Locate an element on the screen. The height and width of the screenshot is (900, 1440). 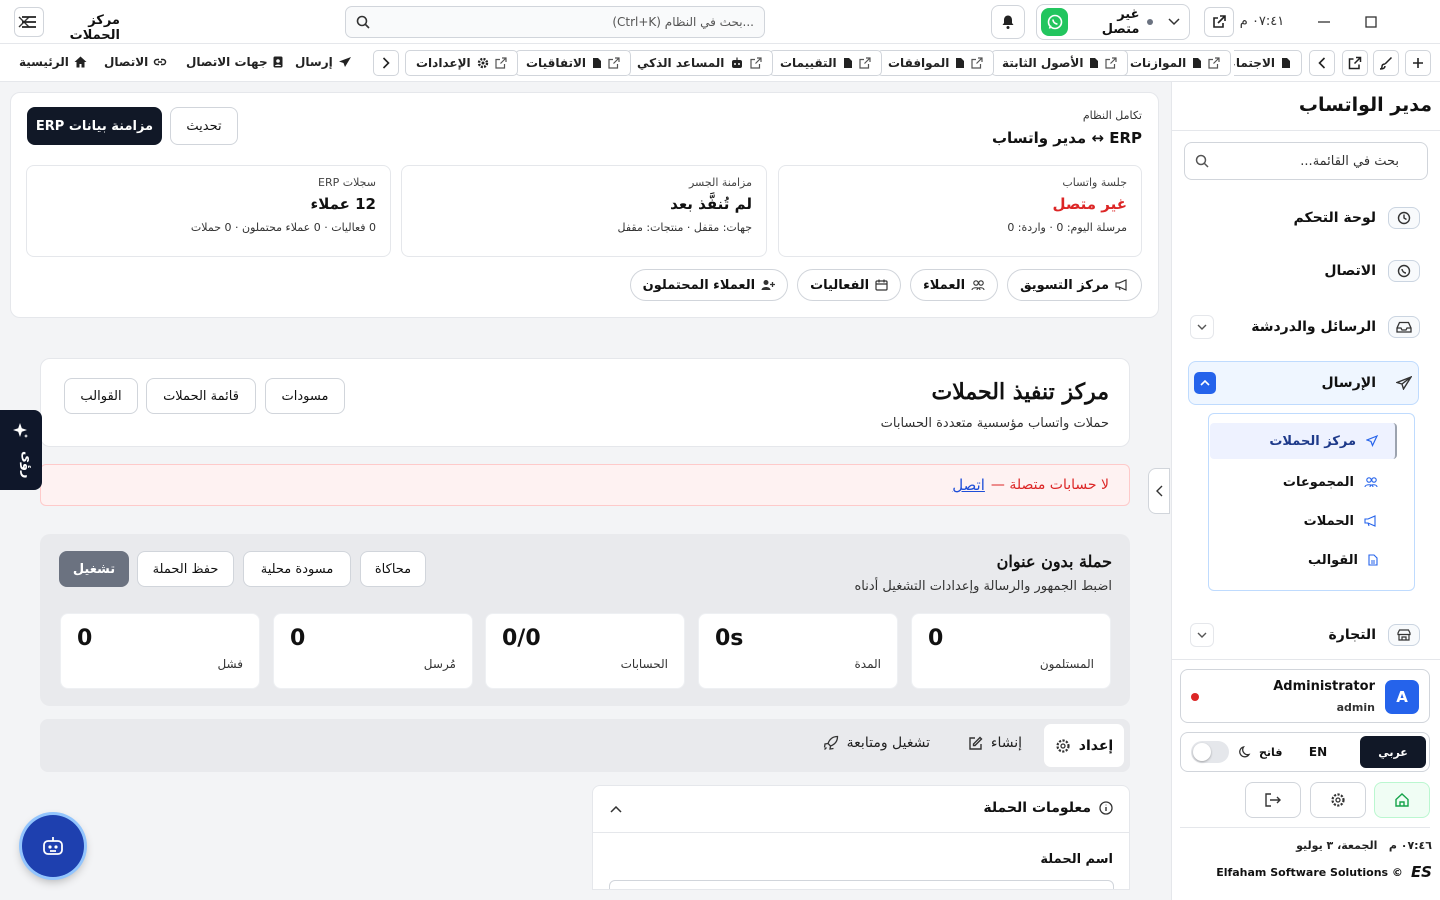
sidebar-item-sending: الإرسال is located at coordinates (1305, 383).